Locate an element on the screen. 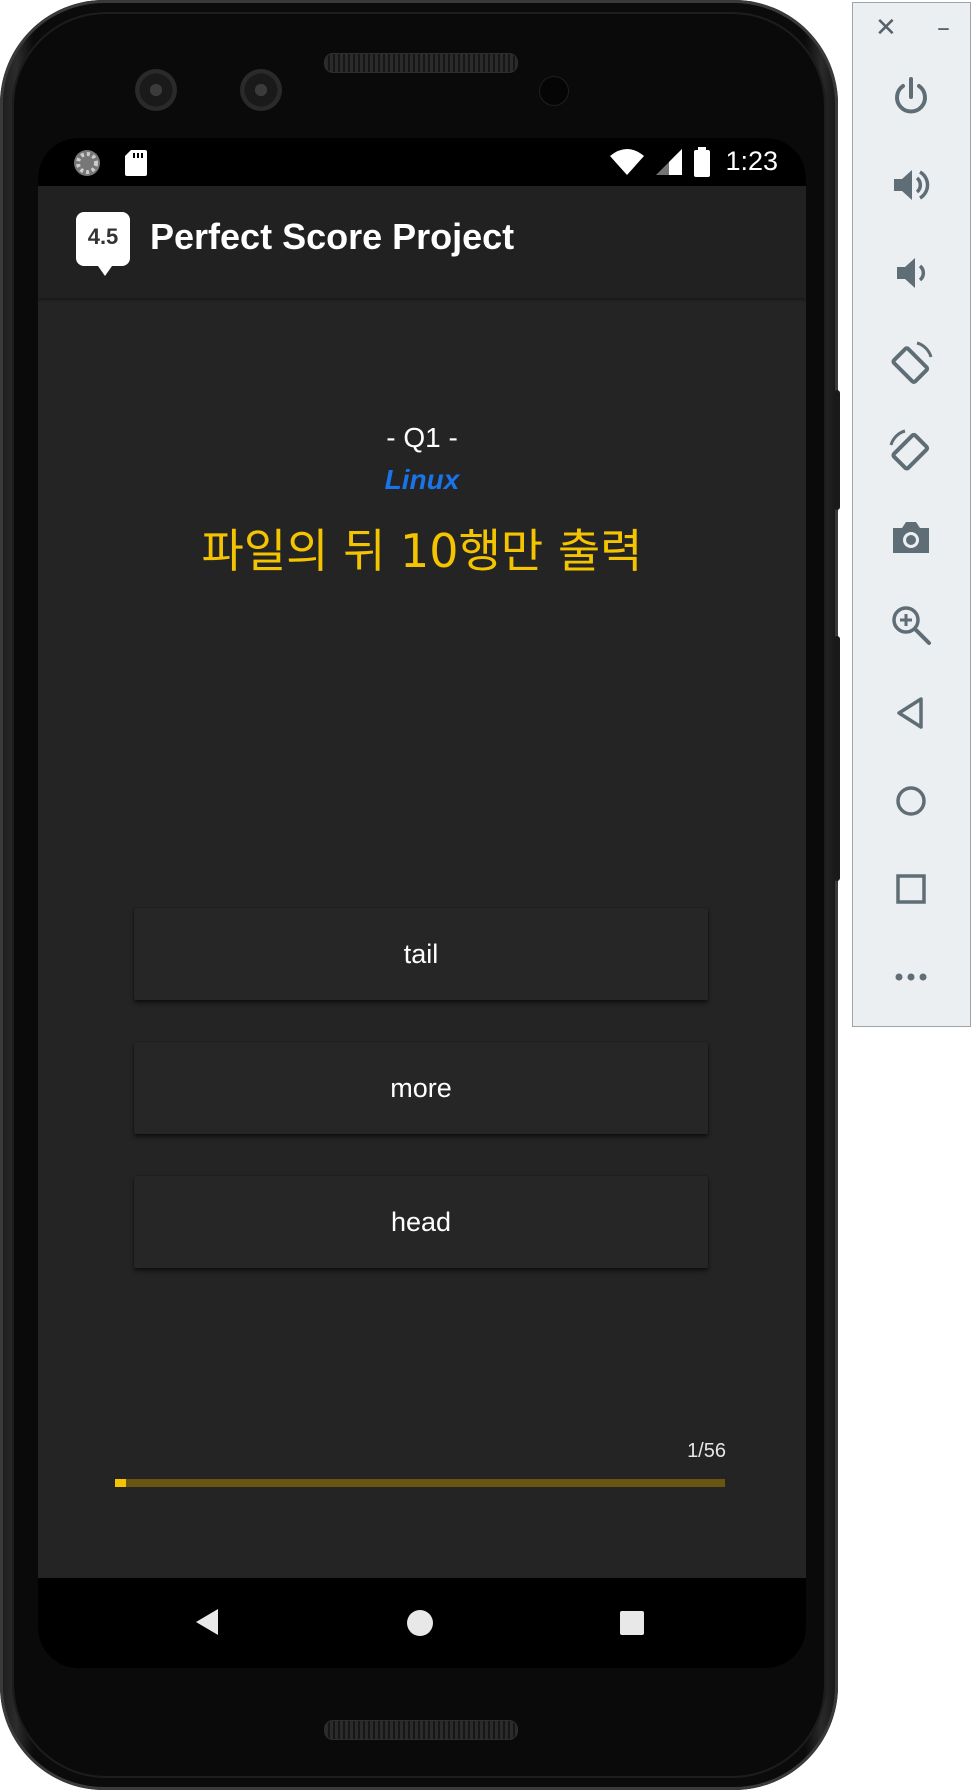 This screenshot has width=974, height=1790. minimize-icon: – is located at coordinates (943, 28).